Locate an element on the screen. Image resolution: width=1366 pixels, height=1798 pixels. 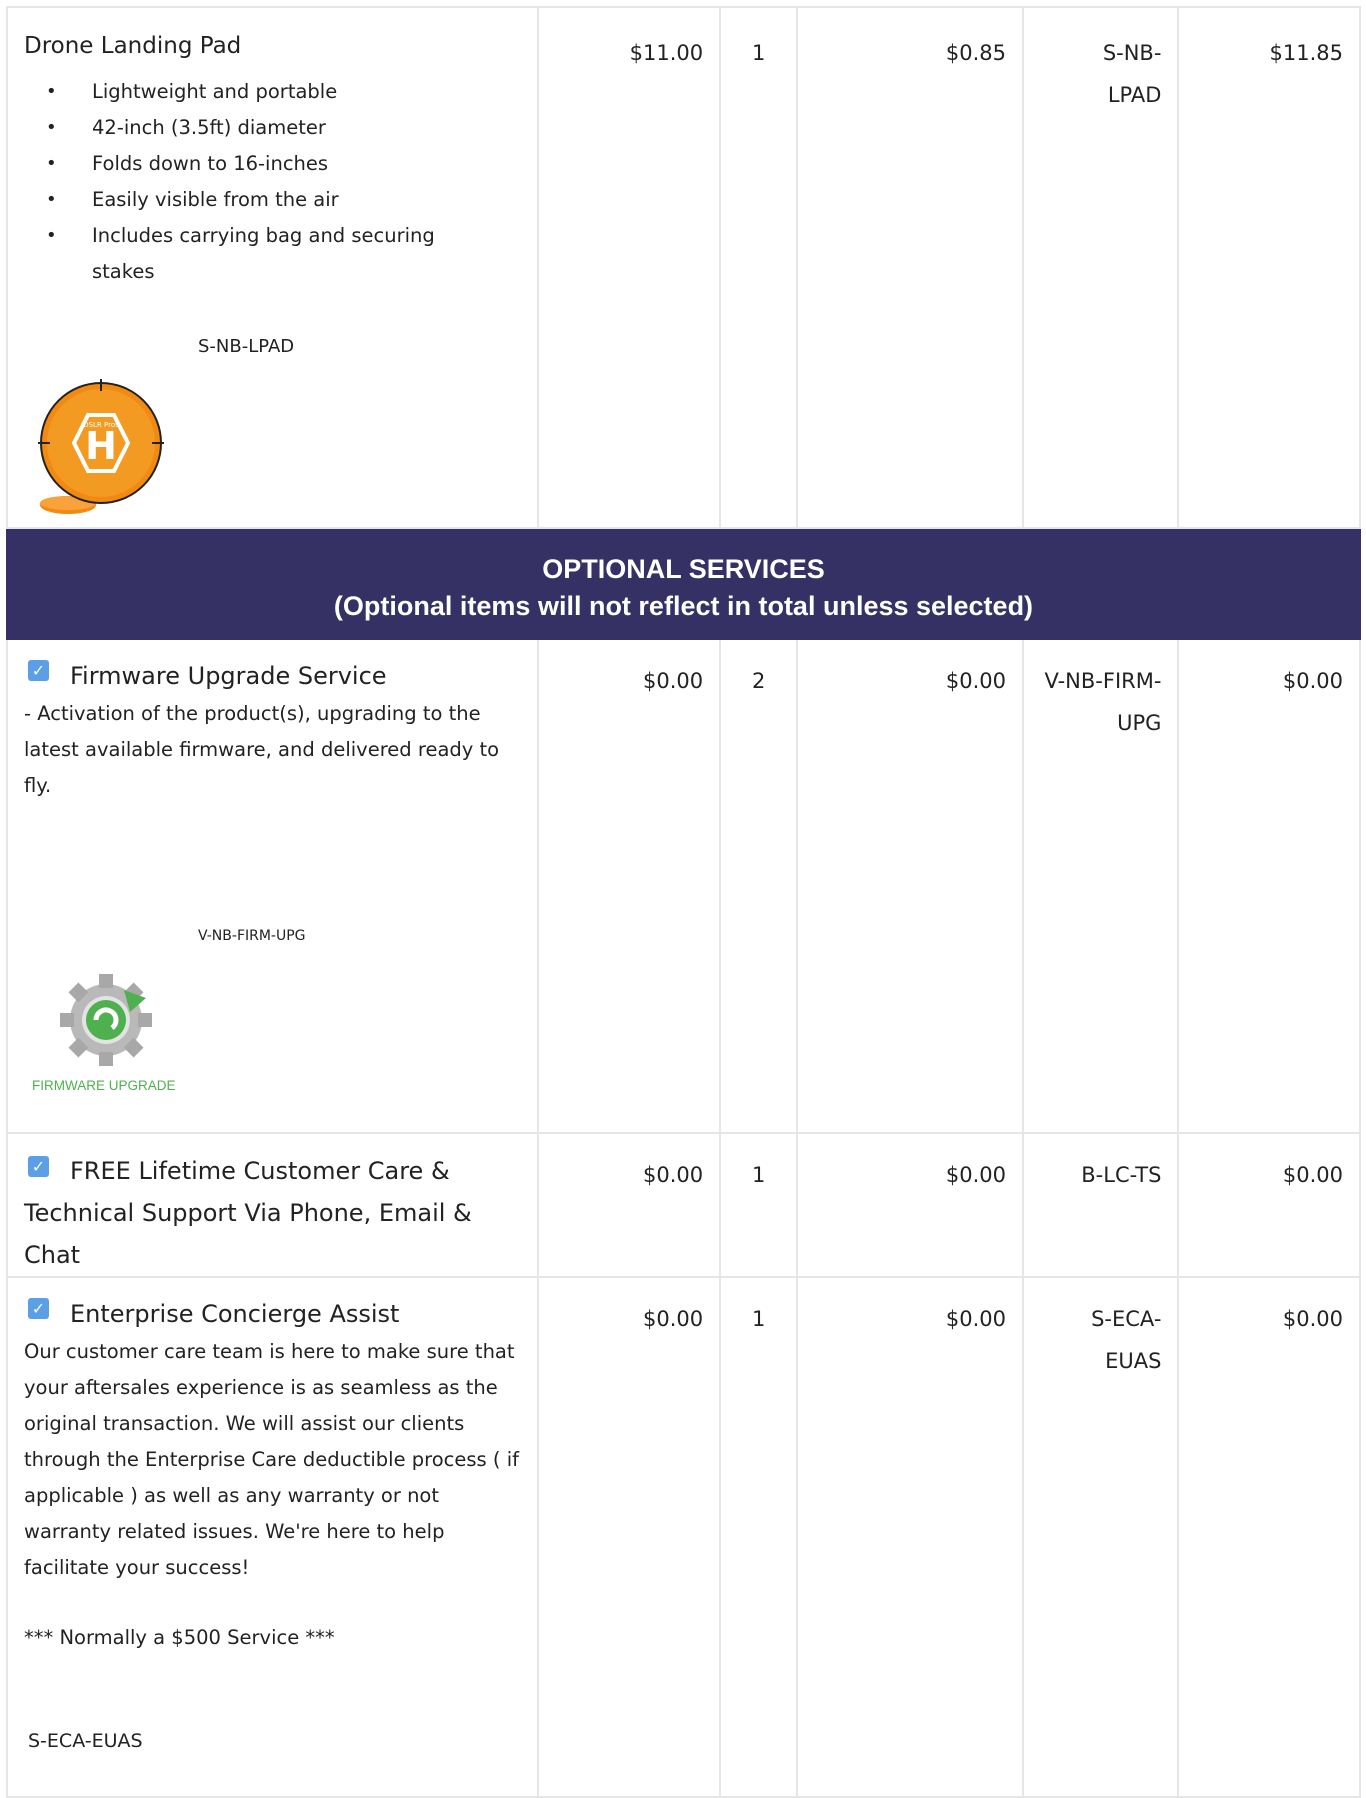
gear-refresh-icon is located at coordinates (106, 1020).